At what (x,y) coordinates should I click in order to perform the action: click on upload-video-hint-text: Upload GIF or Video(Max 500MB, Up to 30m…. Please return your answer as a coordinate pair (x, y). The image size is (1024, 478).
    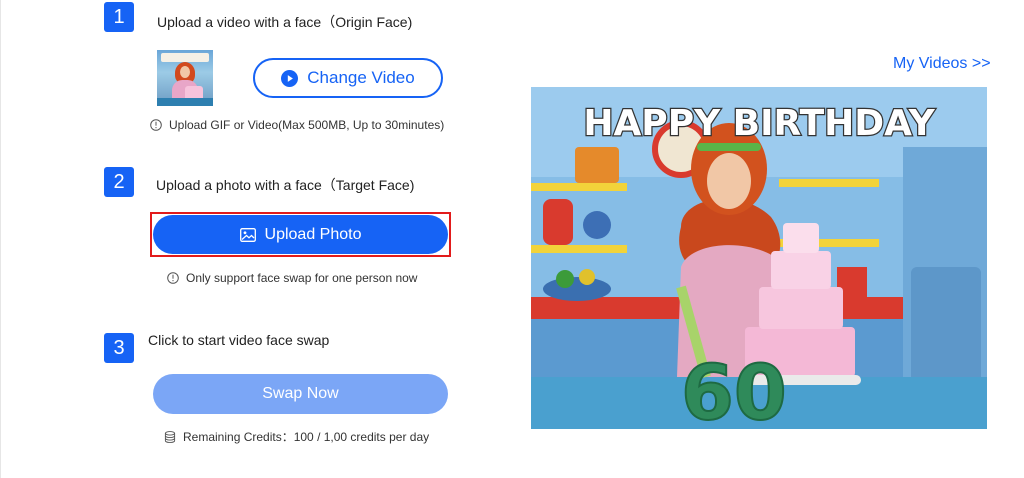
    Looking at the image, I should click on (307, 125).